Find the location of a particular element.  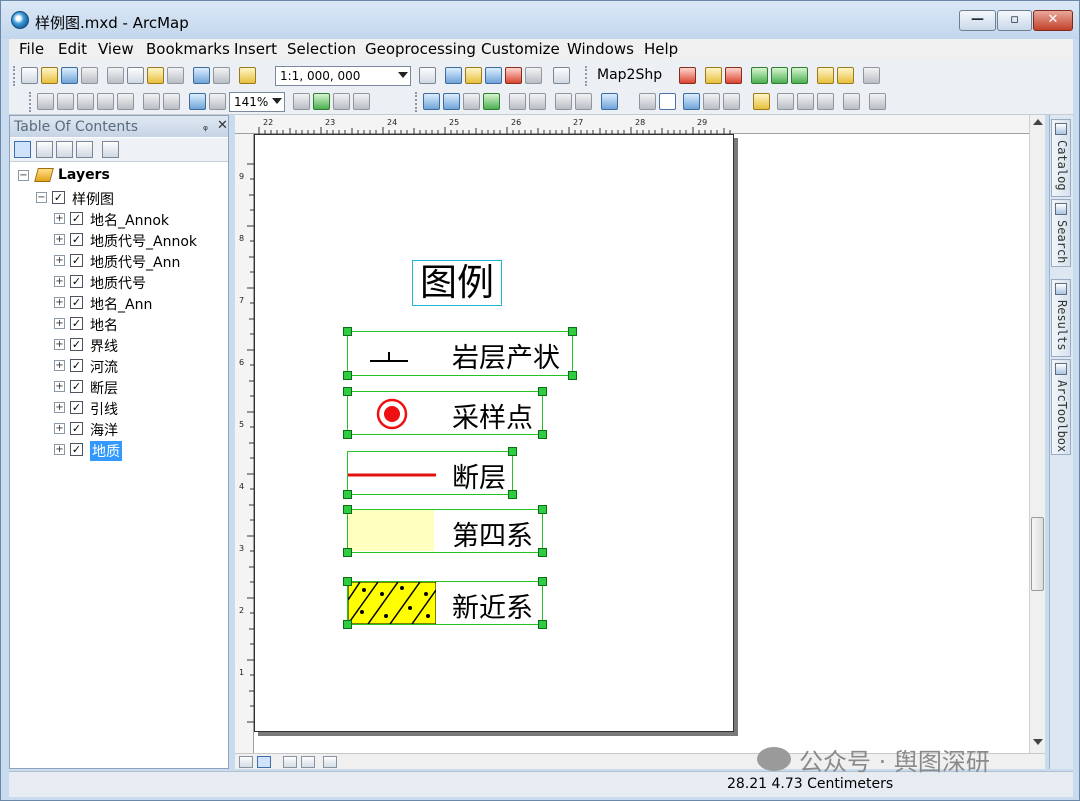

legend-item-sample-point: 采样点 is located at coordinates (445, 413).